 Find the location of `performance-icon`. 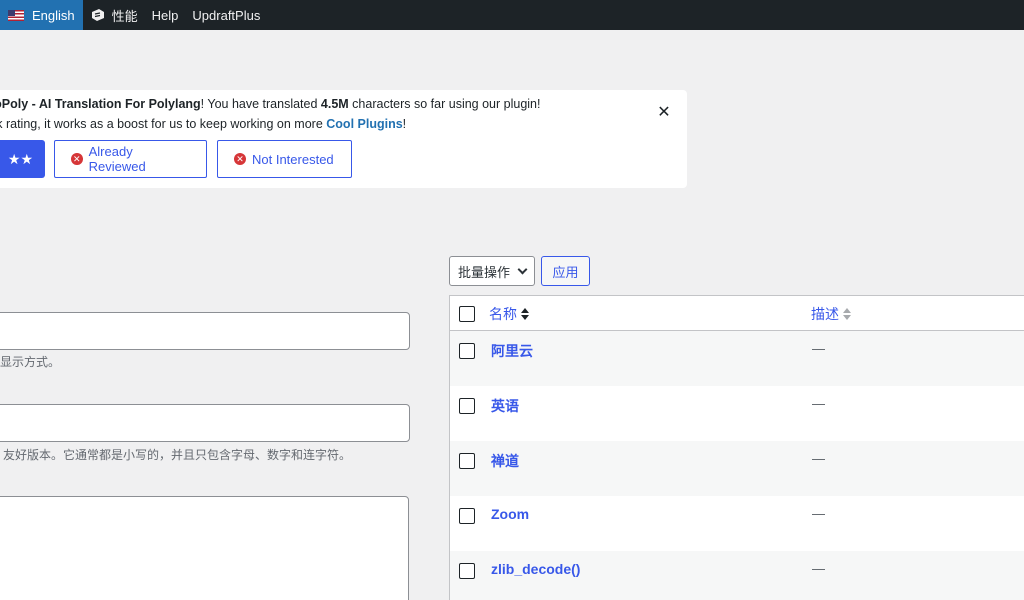

performance-icon is located at coordinates (97, 15).